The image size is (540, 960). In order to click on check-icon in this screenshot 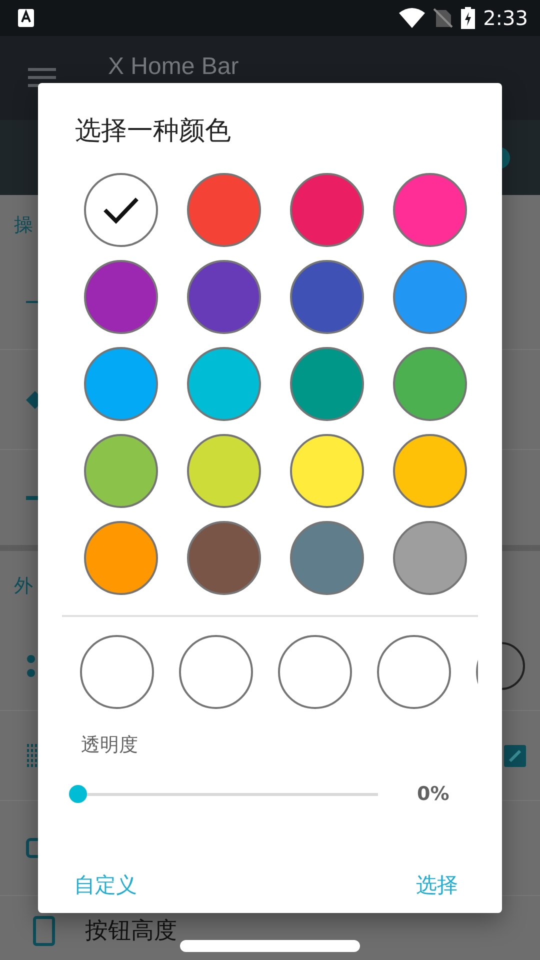, I will do `click(121, 210)`.